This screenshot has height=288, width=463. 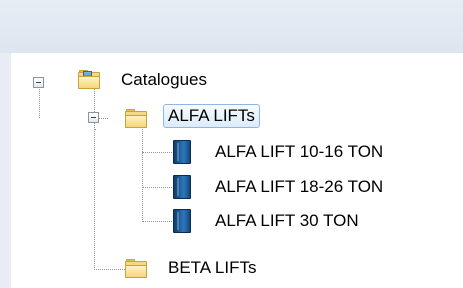 I want to click on tree-item-alfa-lift-30-ton: ALFA LIFT 30 TON, so click(x=287, y=221).